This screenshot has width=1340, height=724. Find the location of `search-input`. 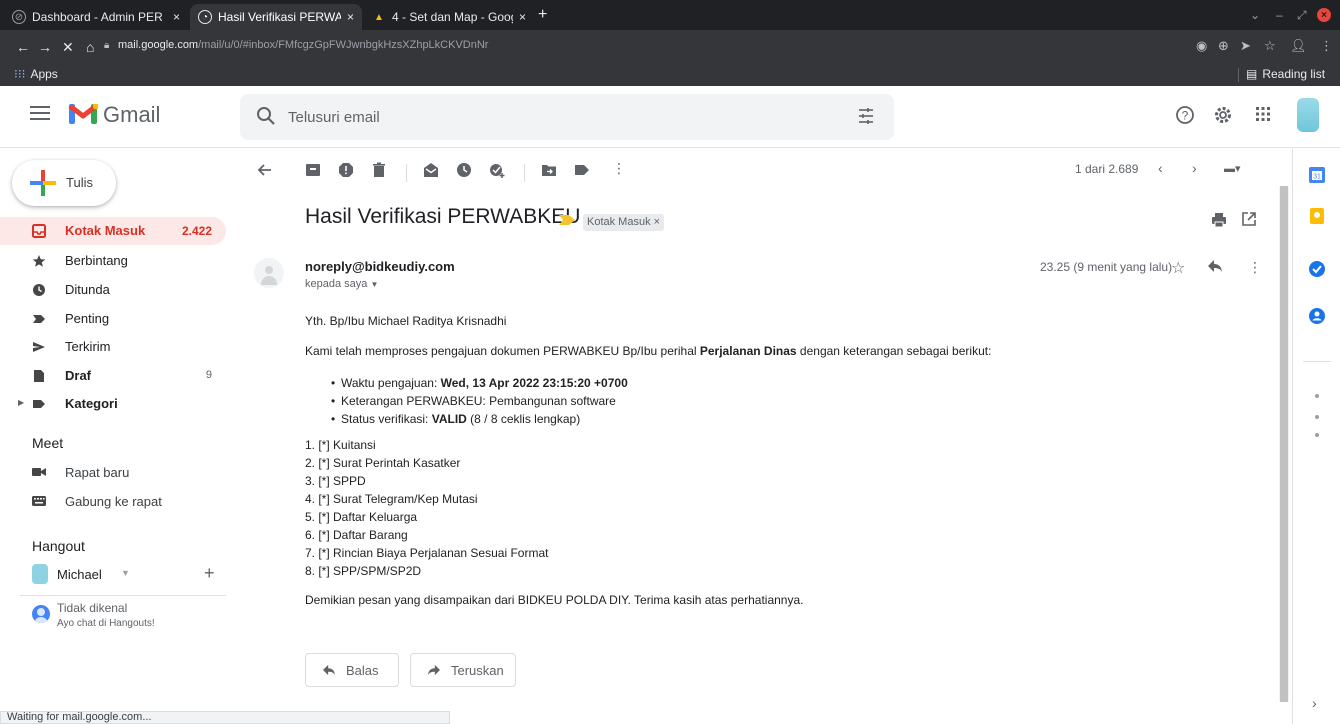

search-input is located at coordinates (538, 117).